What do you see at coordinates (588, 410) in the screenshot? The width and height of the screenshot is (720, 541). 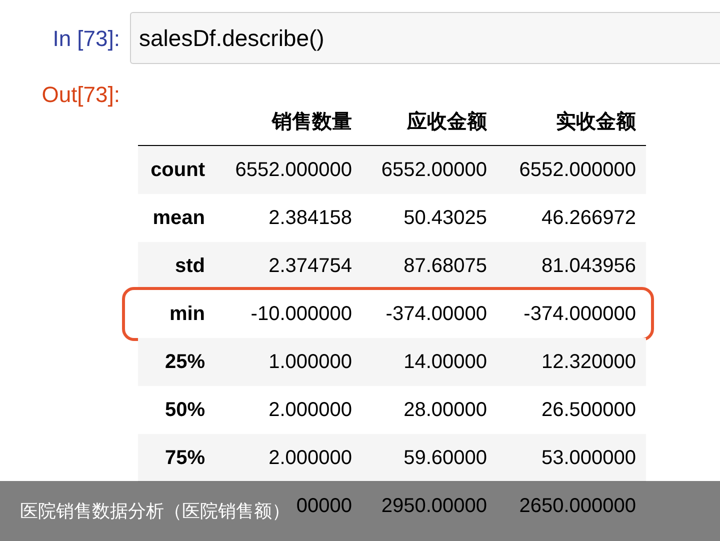 I see `table-cell-text: 26.500000` at bounding box center [588, 410].